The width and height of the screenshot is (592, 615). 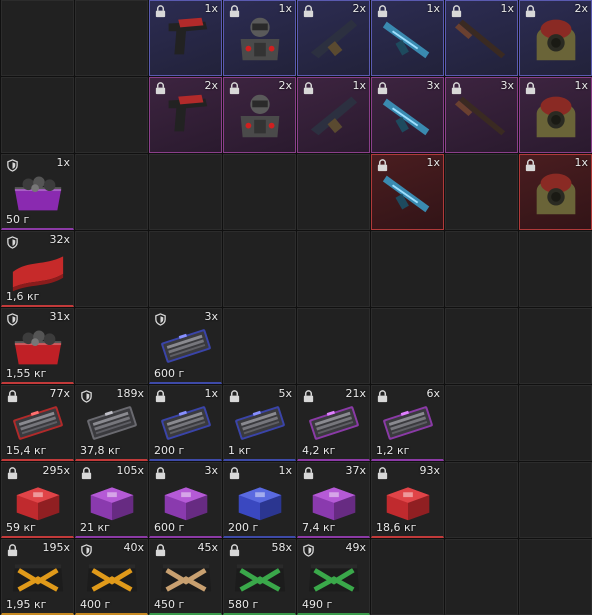 I want to click on inventory-slot-armor: 1x, so click(x=259, y=38).